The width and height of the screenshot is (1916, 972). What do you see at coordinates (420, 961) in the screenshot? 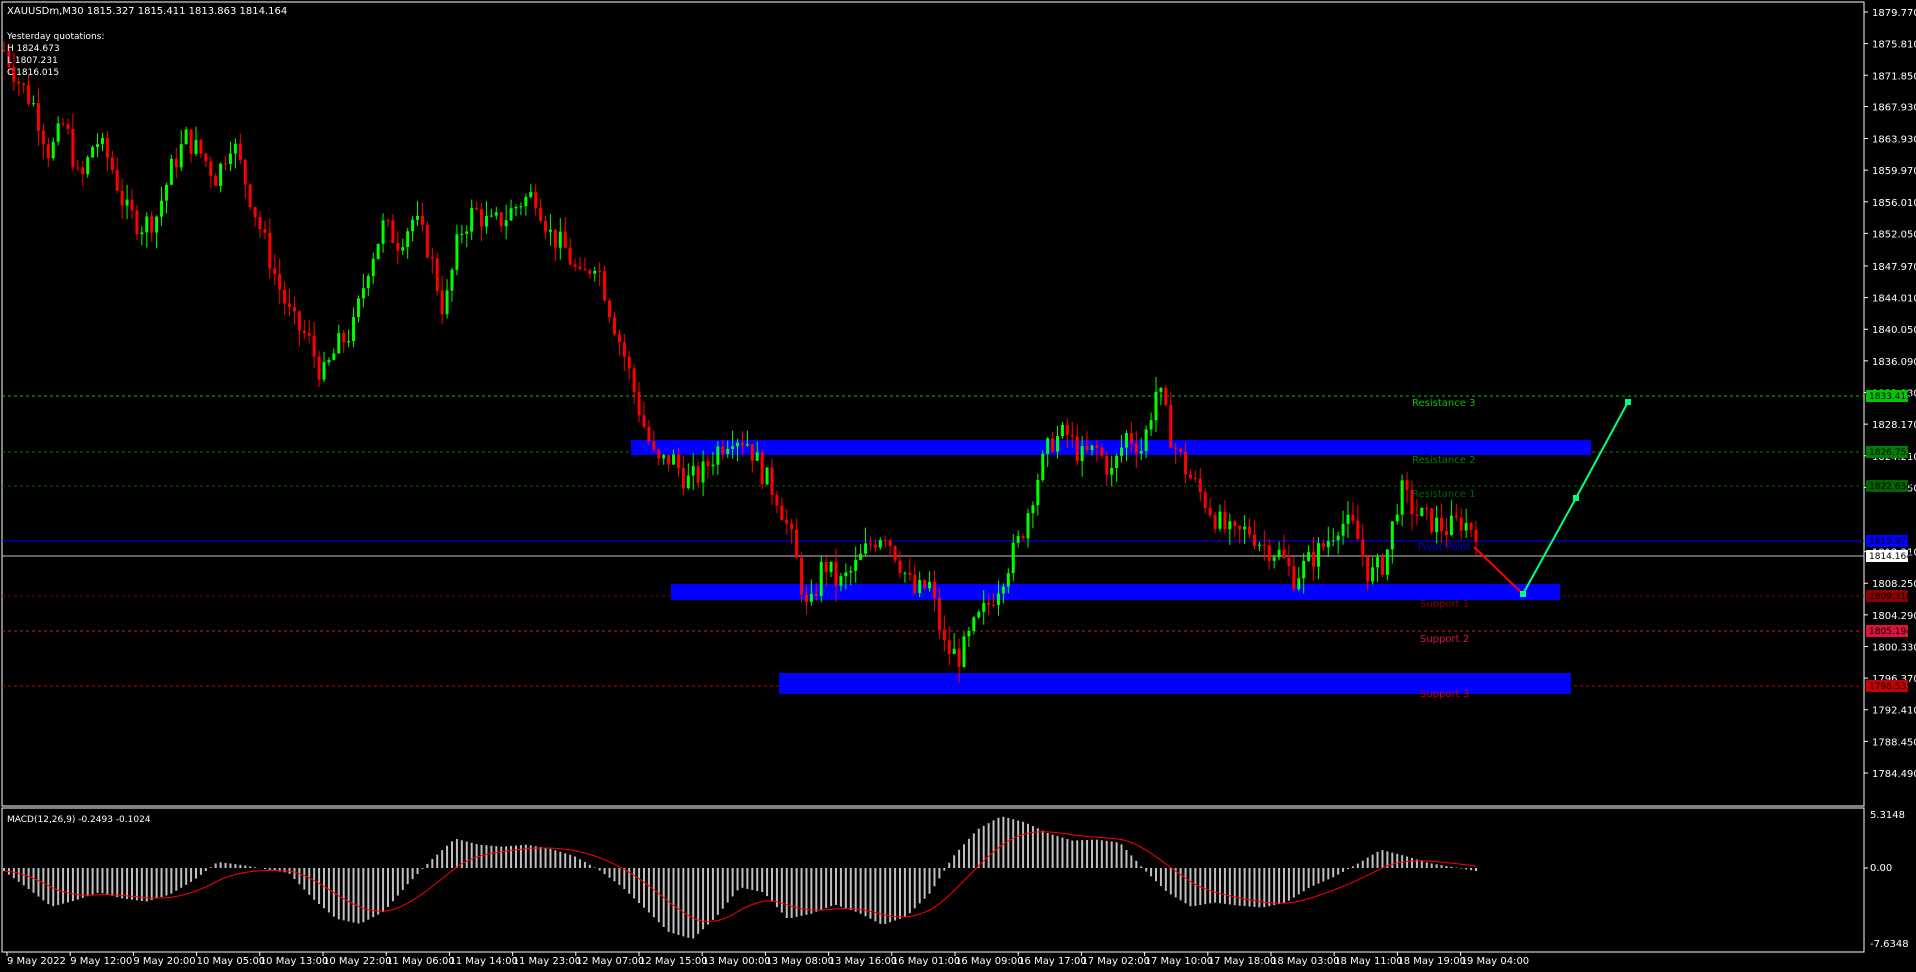
I see `time-tick-label: 11 May 06:00` at bounding box center [420, 961].